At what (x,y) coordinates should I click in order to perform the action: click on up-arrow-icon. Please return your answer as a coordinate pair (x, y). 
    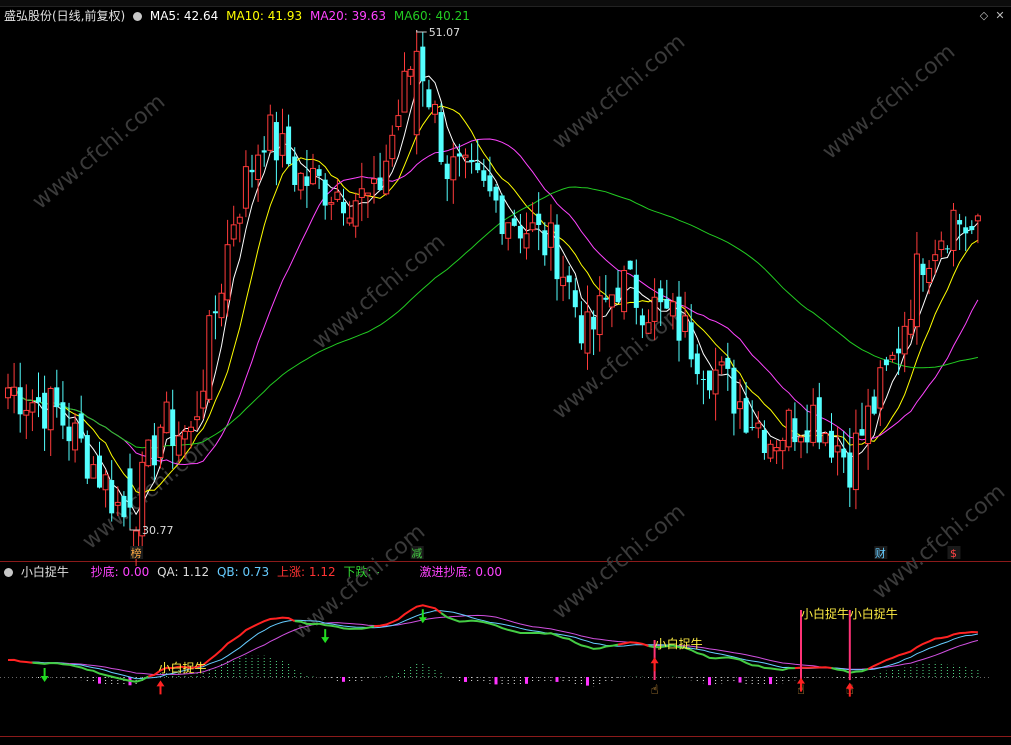
    Looking at the image, I should click on (160, 687).